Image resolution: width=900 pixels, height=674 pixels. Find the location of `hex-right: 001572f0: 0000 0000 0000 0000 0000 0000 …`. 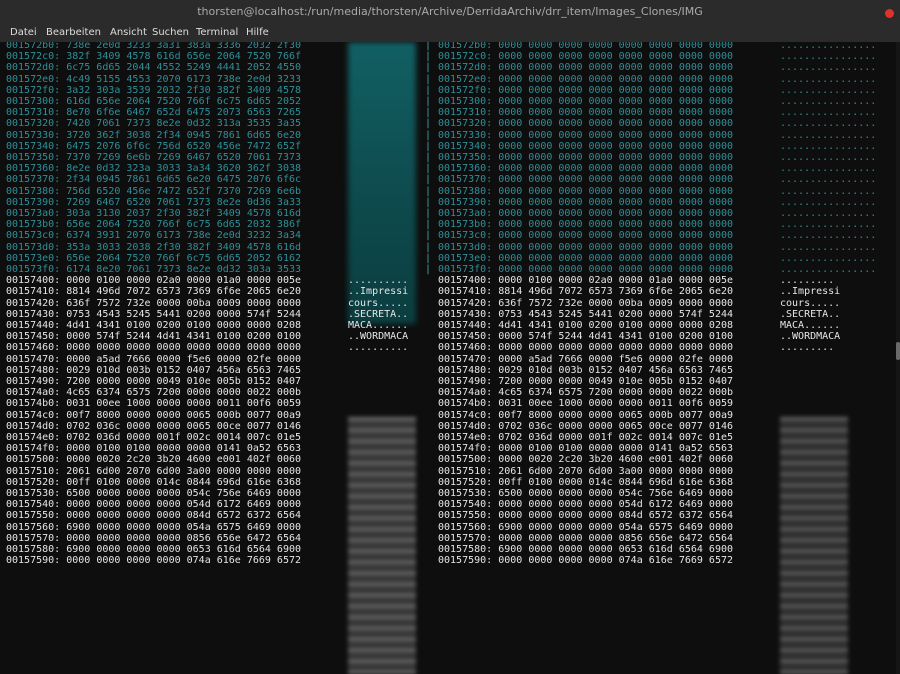

hex-right: 001572f0: 0000 0000 0000 0000 0000 0000 … is located at coordinates (586, 90).